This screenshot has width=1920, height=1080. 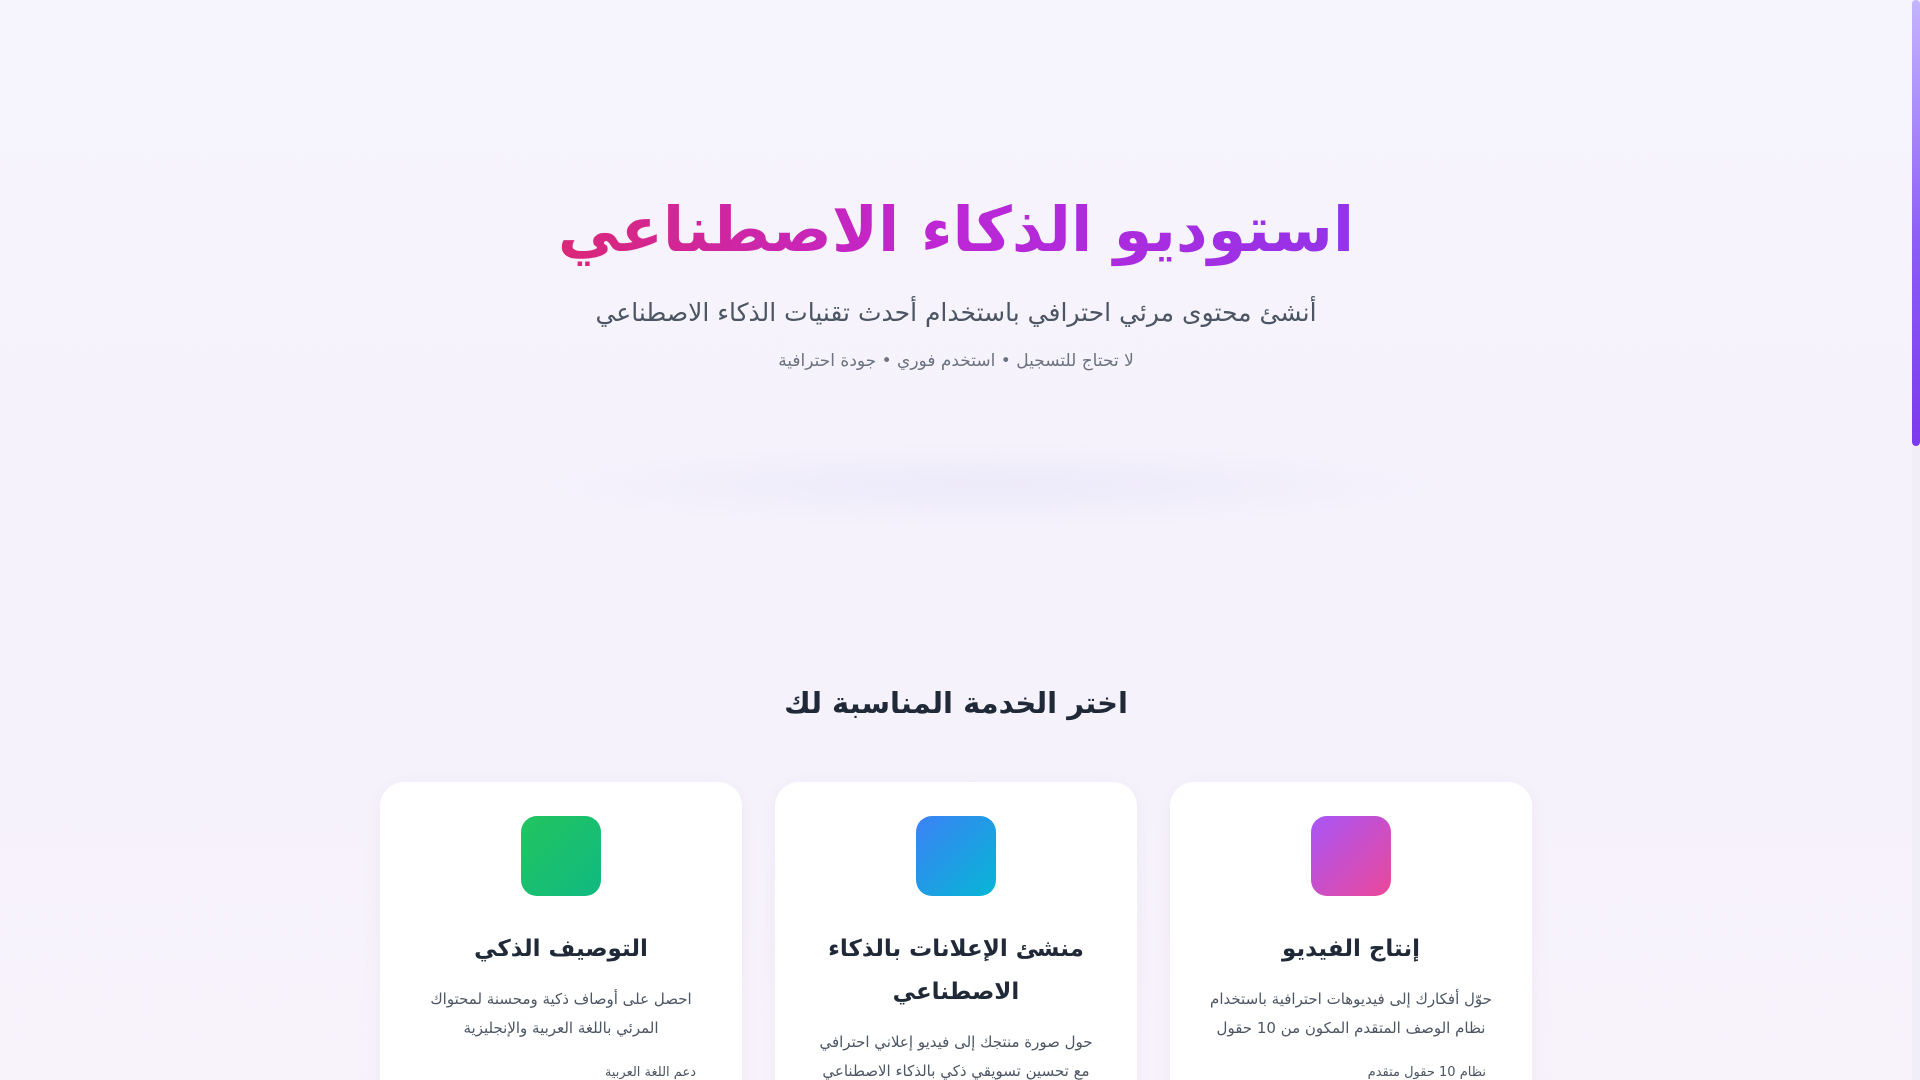 What do you see at coordinates (1916, 223) in the screenshot?
I see `scrollbar-thumb` at bounding box center [1916, 223].